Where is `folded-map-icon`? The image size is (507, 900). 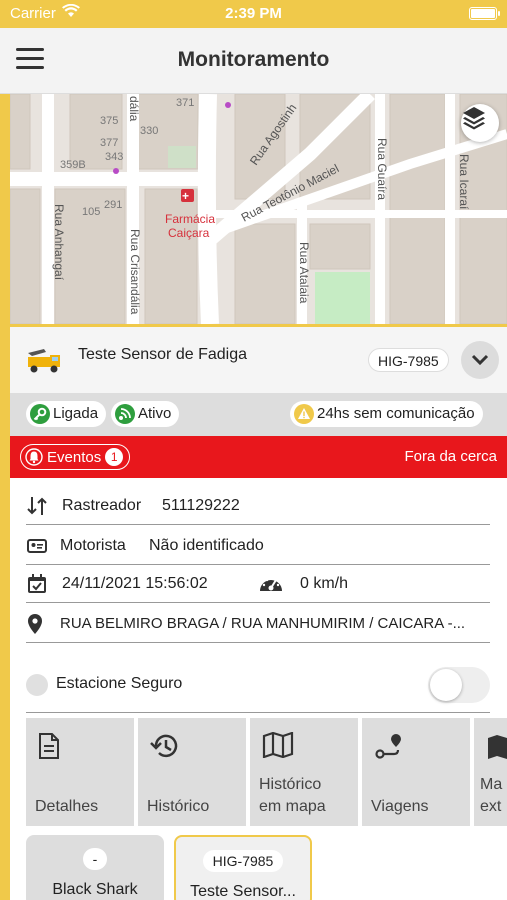 folded-map-icon is located at coordinates (278, 747).